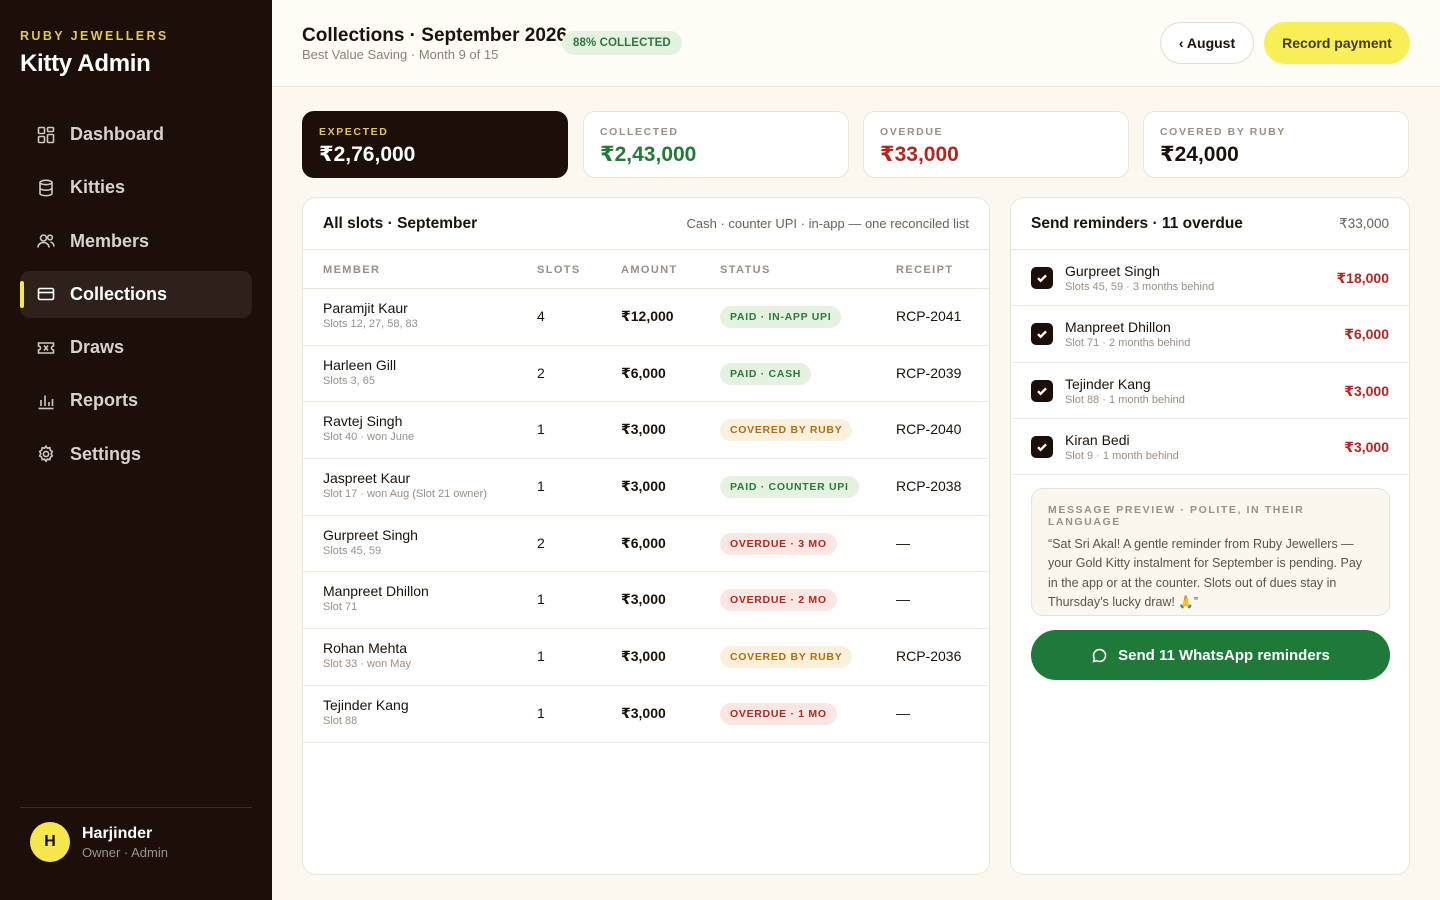  Describe the element at coordinates (354, 132) in the screenshot. I see `stat-label: EXPECTED` at that location.